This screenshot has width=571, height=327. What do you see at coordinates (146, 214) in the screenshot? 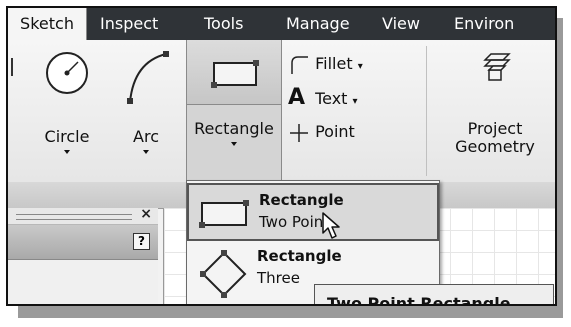
I see `close-icon: ×` at bounding box center [146, 214].